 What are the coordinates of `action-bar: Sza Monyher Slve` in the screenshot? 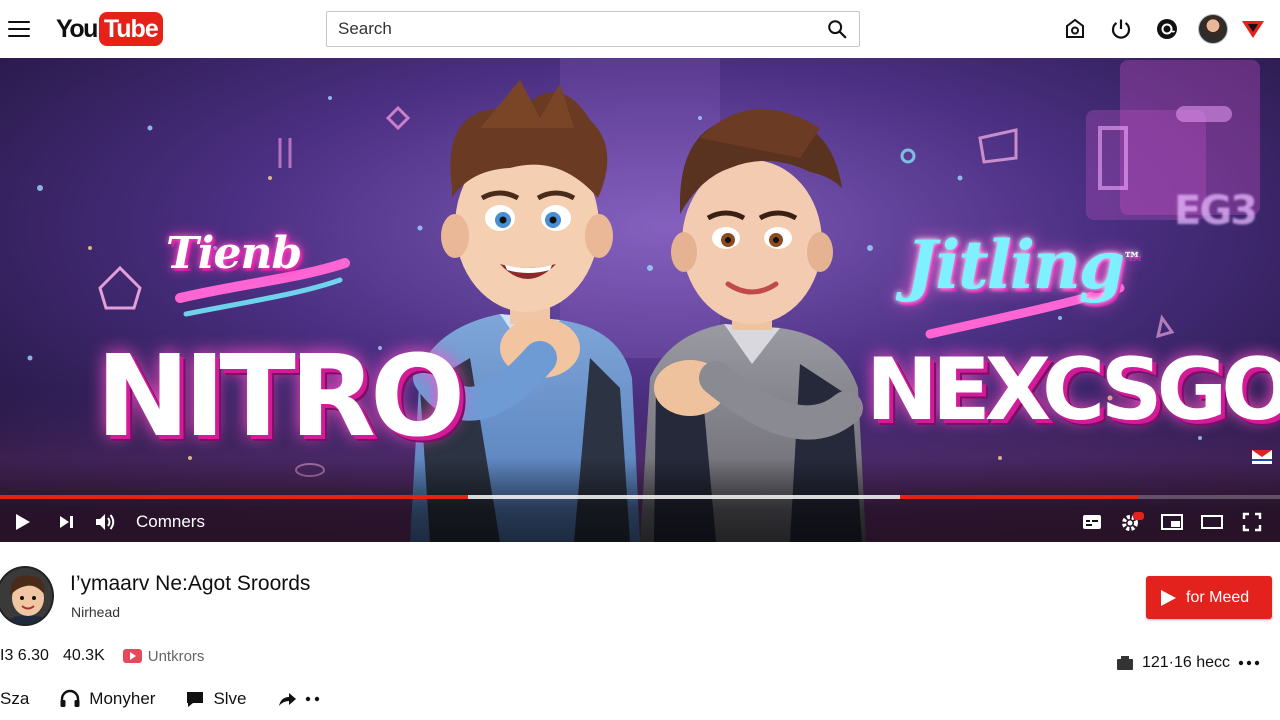 It's located at (175, 699).